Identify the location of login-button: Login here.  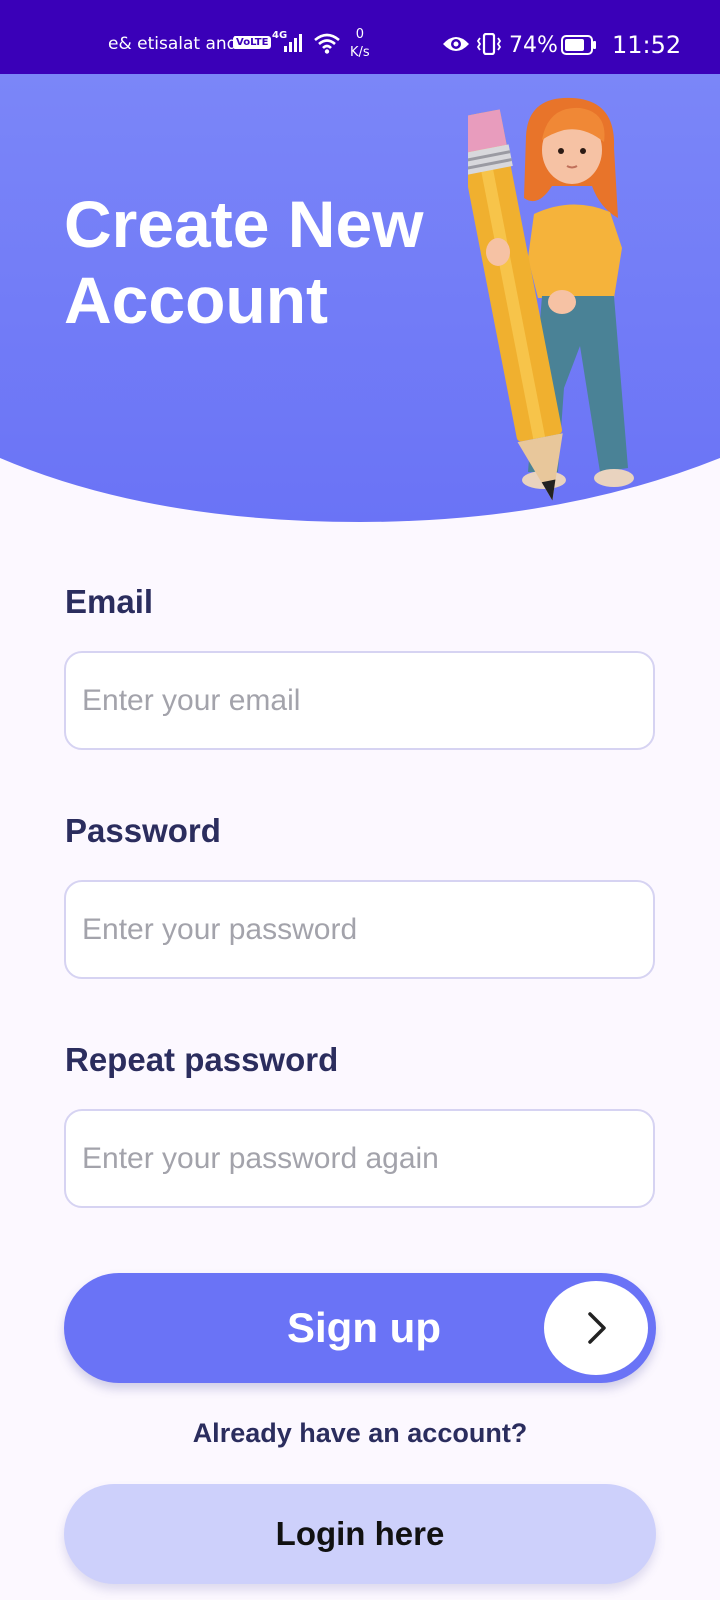
(360, 1534).